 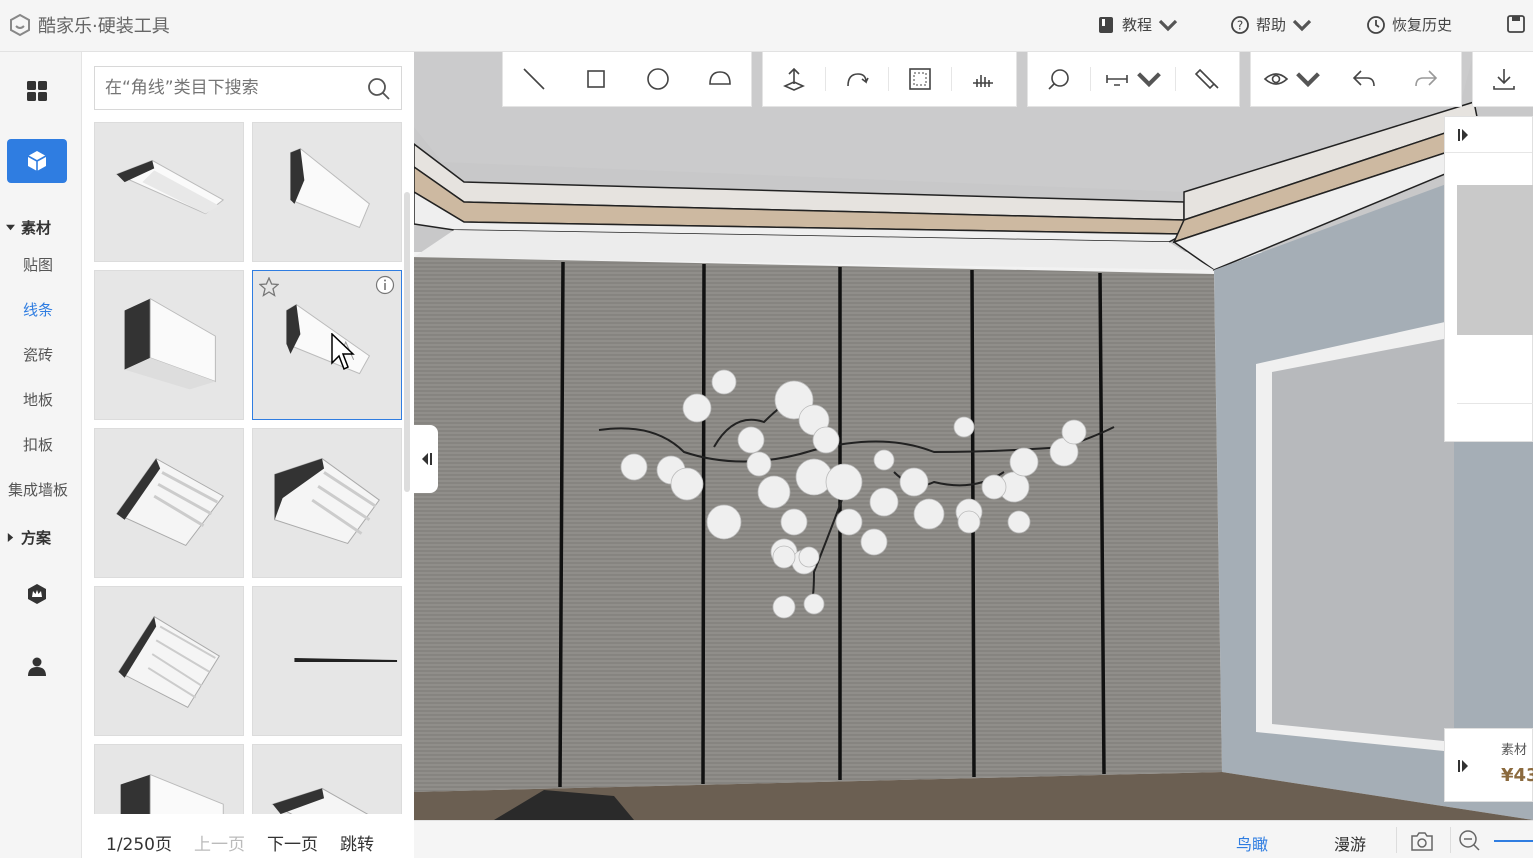 I want to click on align-icon, so click(x=983, y=81).